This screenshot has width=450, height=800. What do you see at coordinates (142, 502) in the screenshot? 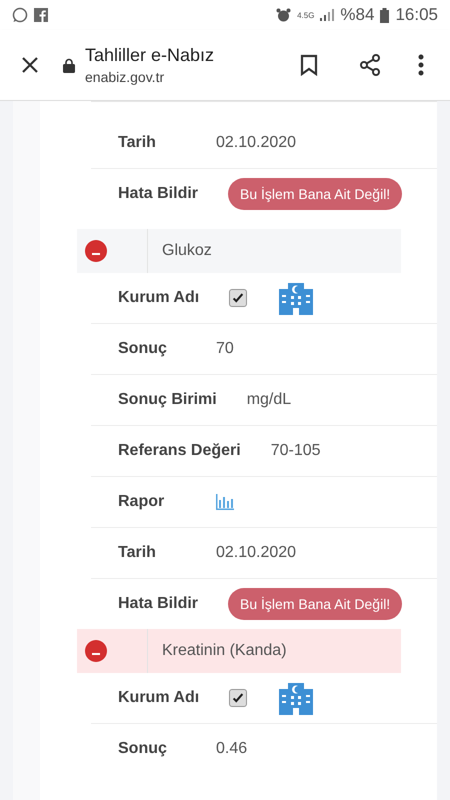
I see `field-label: Rapor` at bounding box center [142, 502].